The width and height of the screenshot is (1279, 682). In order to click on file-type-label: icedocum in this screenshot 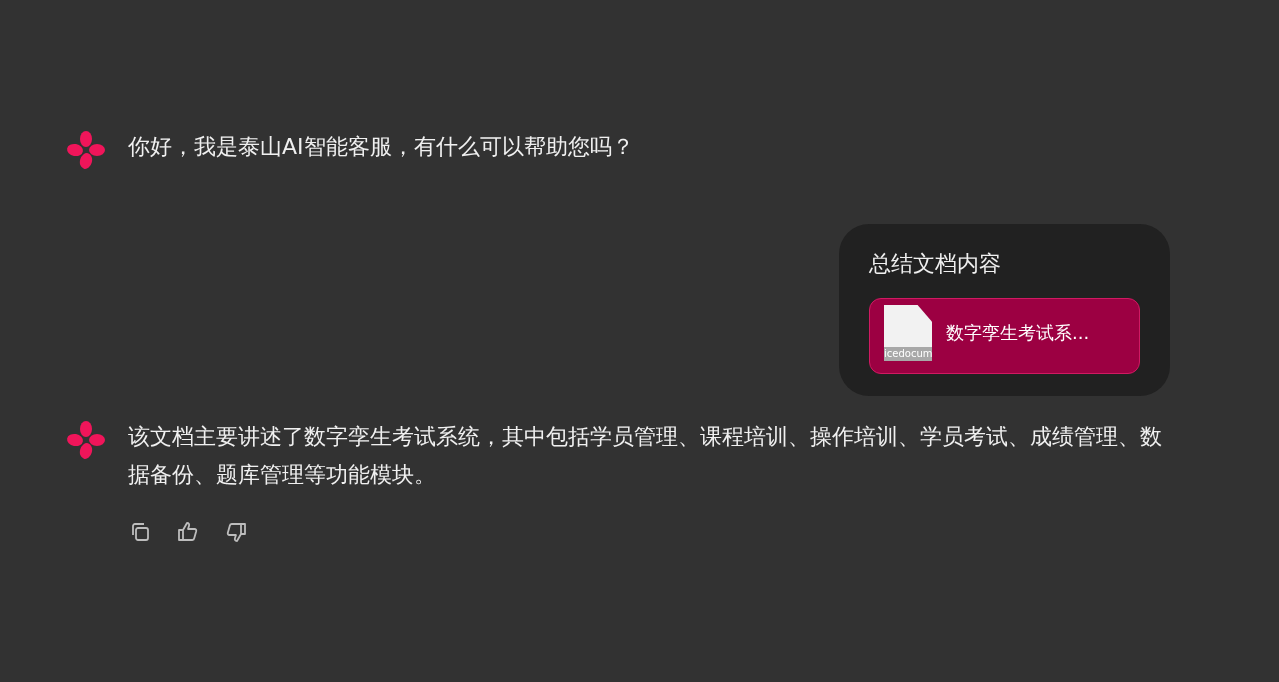, I will do `click(908, 354)`.